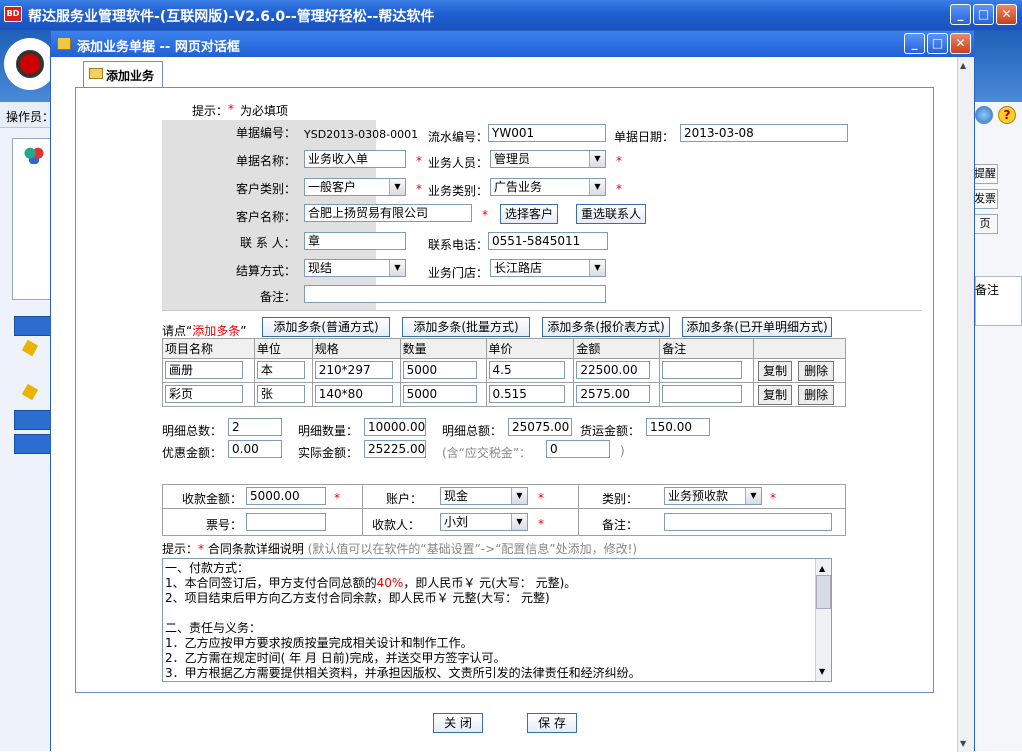 The width and height of the screenshot is (1022, 752). I want to click on invoice-button: 发票, so click(985, 199).